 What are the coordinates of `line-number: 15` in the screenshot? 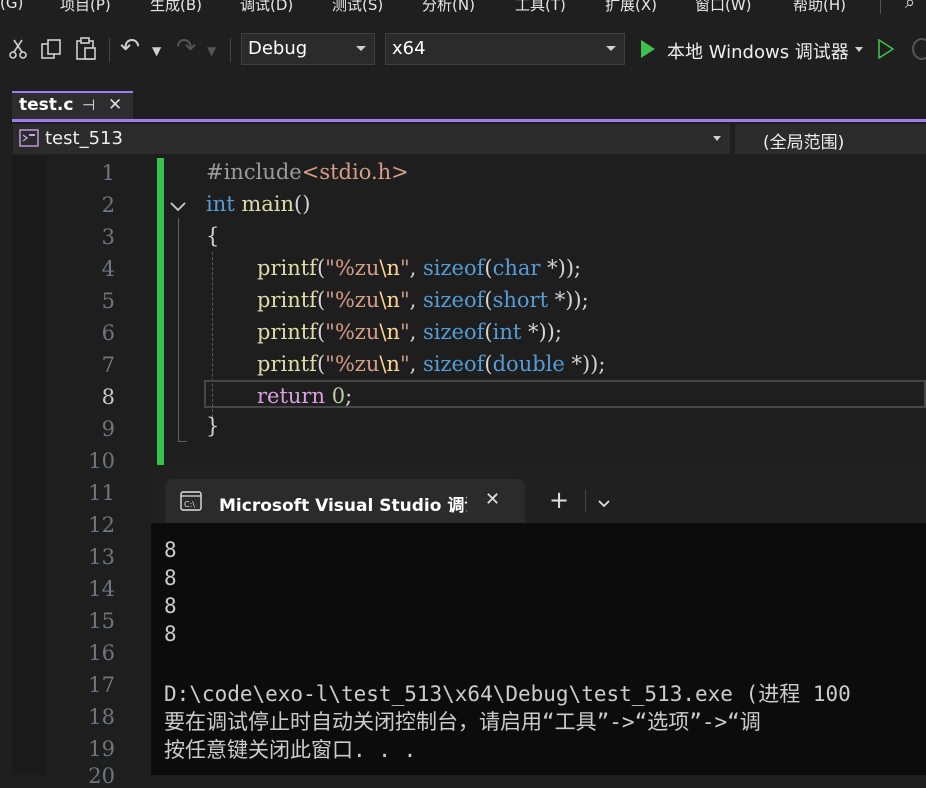 It's located at (101, 621).